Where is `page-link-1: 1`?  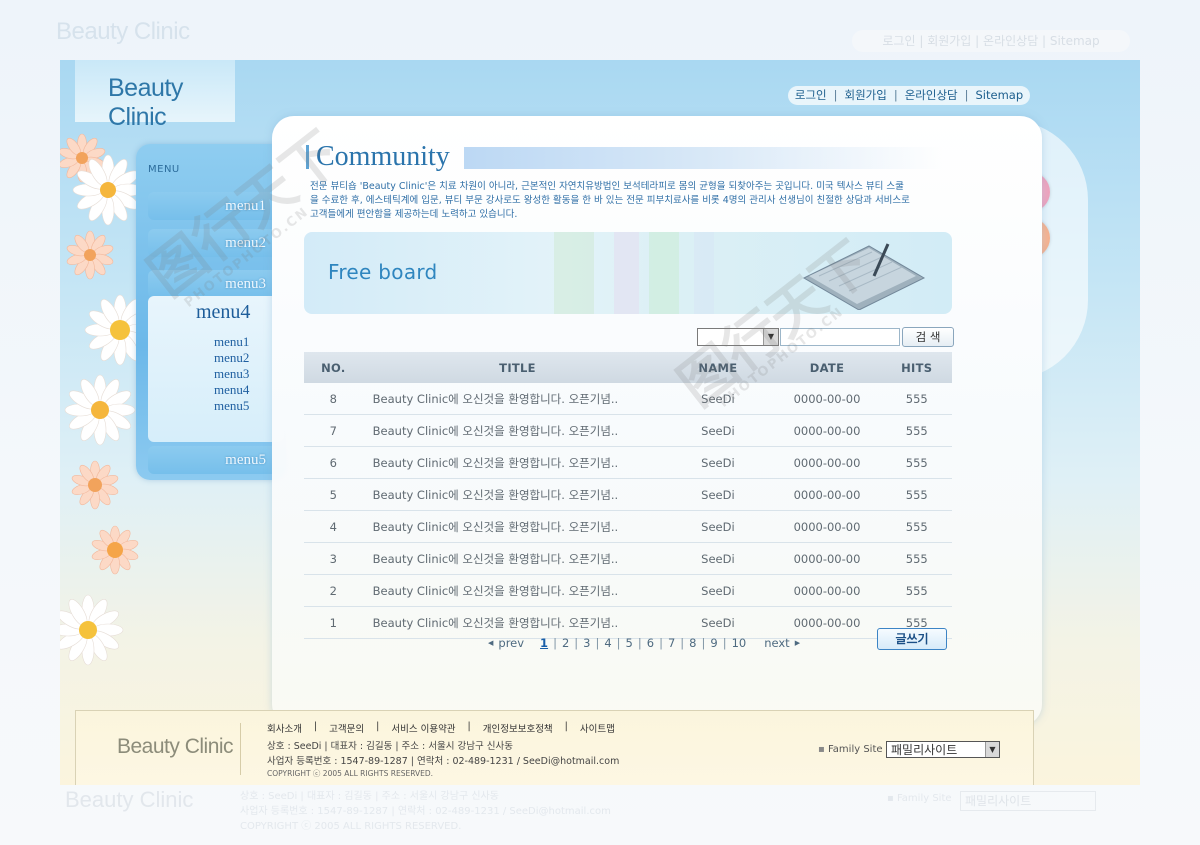
page-link-1: 1 is located at coordinates (544, 643).